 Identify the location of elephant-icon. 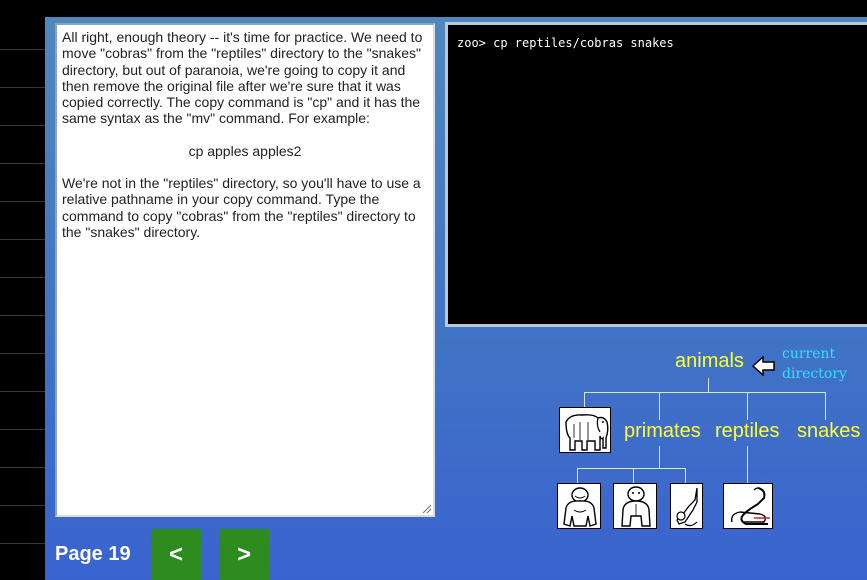
(585, 430).